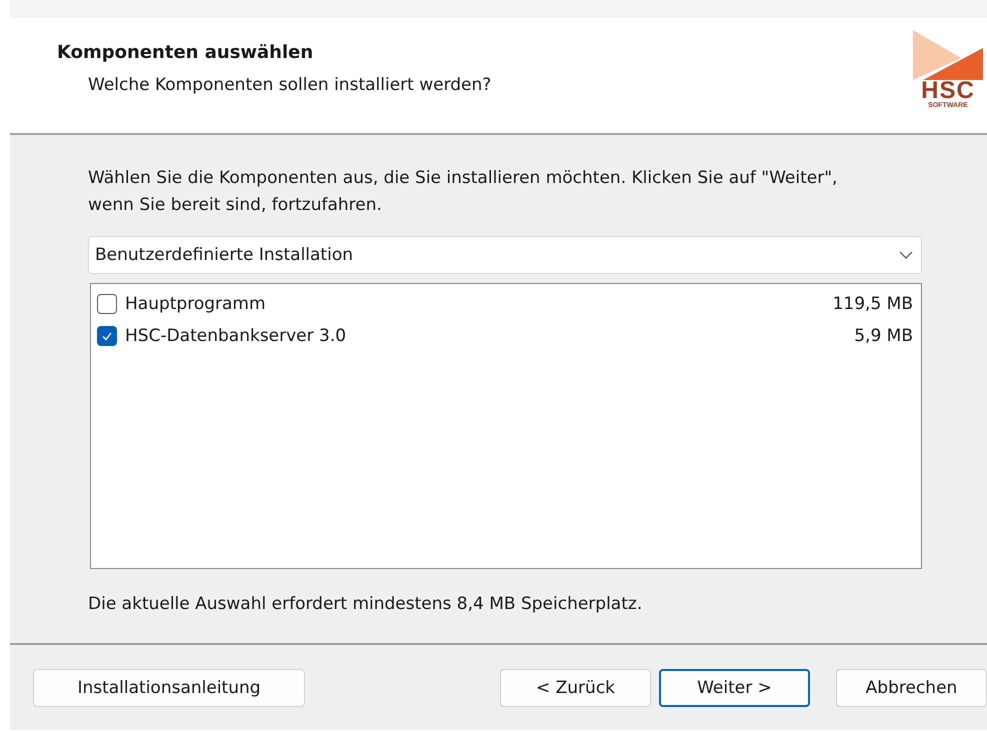 This screenshot has width=987, height=731. Describe the element at coordinates (734, 687) in the screenshot. I see `nav-button: Weiter >` at that location.